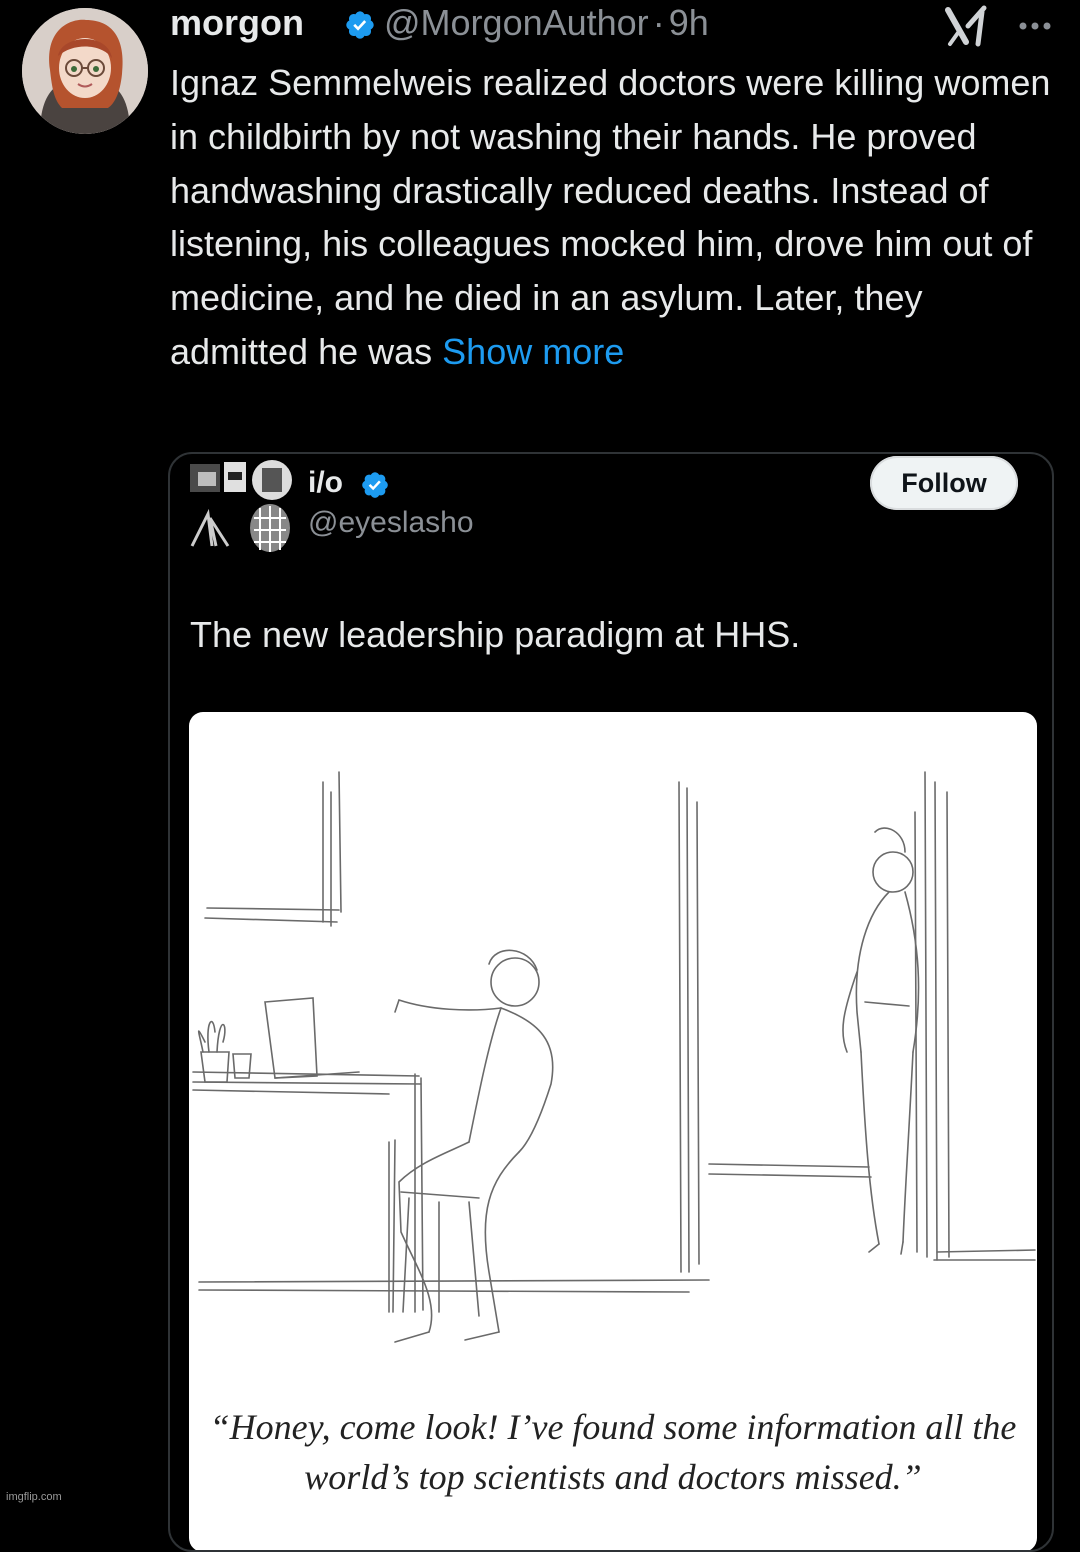 The height and width of the screenshot is (1552, 1080). What do you see at coordinates (34, 1497) in the screenshot?
I see `imgflip-watermark: imgflip.com` at bounding box center [34, 1497].